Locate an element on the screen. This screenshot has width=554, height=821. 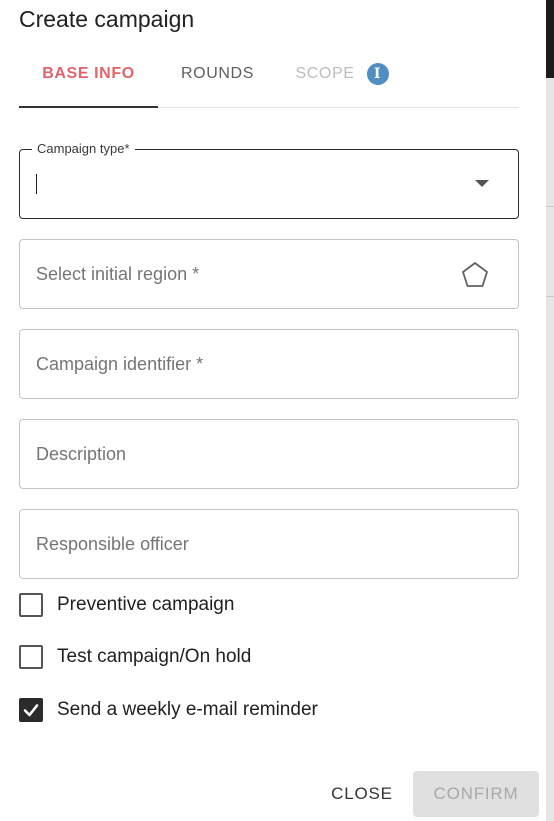
campaign-identifier-placeholder: Campaign identifier * is located at coordinates (120, 363).